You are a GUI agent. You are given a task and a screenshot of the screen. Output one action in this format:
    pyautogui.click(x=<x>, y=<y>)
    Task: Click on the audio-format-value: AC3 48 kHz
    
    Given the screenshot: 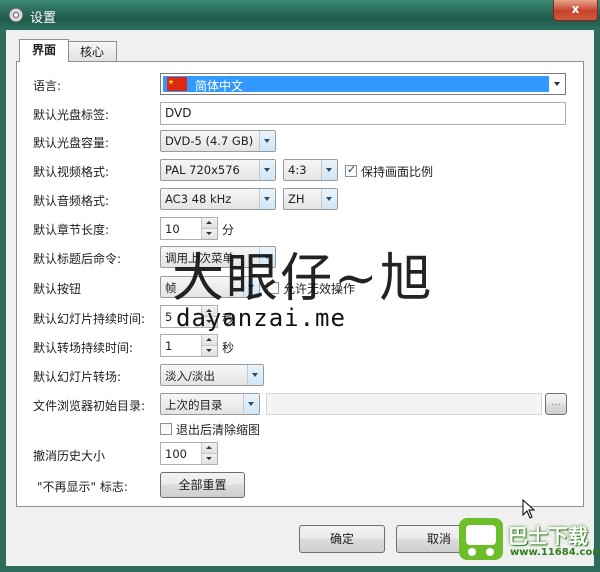 What is the action you would take?
    pyautogui.click(x=198, y=199)
    